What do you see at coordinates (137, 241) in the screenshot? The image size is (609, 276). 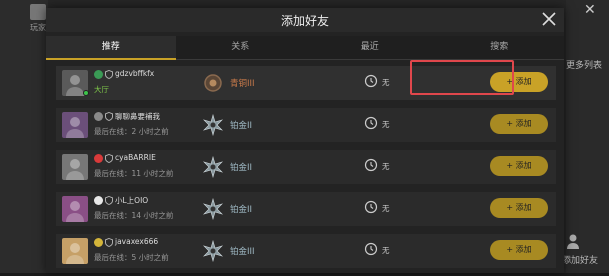 I see `player-name: javaxex666` at bounding box center [137, 241].